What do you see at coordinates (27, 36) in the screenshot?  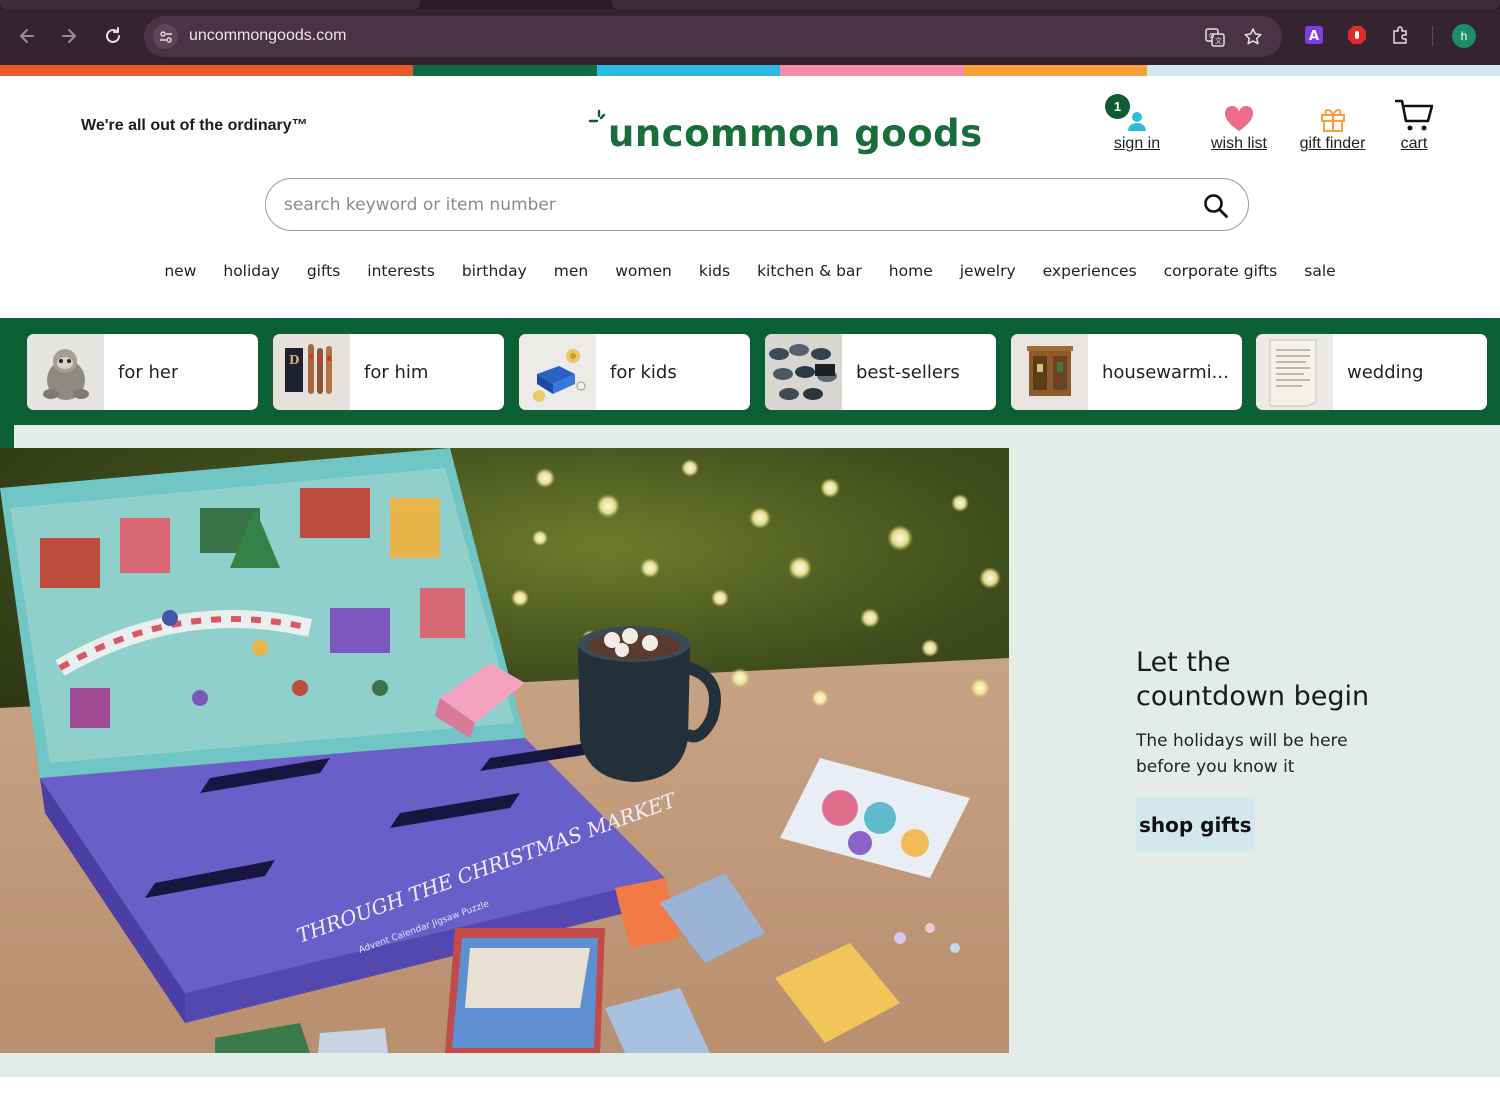 I see `back-icon` at bounding box center [27, 36].